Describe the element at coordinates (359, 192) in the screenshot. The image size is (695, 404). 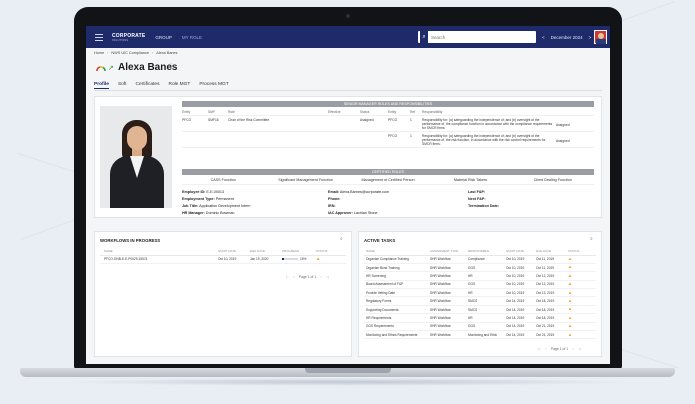
I see `detail-email: Email: Alexa.Barnes@corporate.com` at that location.